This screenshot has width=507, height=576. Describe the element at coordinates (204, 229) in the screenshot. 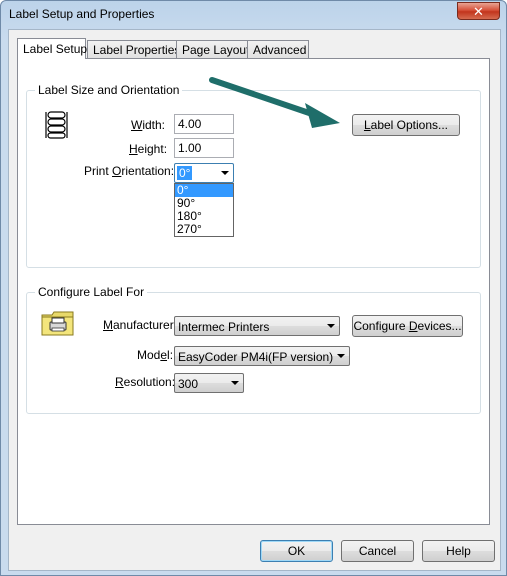

I see `orientation-option: 270°` at that location.